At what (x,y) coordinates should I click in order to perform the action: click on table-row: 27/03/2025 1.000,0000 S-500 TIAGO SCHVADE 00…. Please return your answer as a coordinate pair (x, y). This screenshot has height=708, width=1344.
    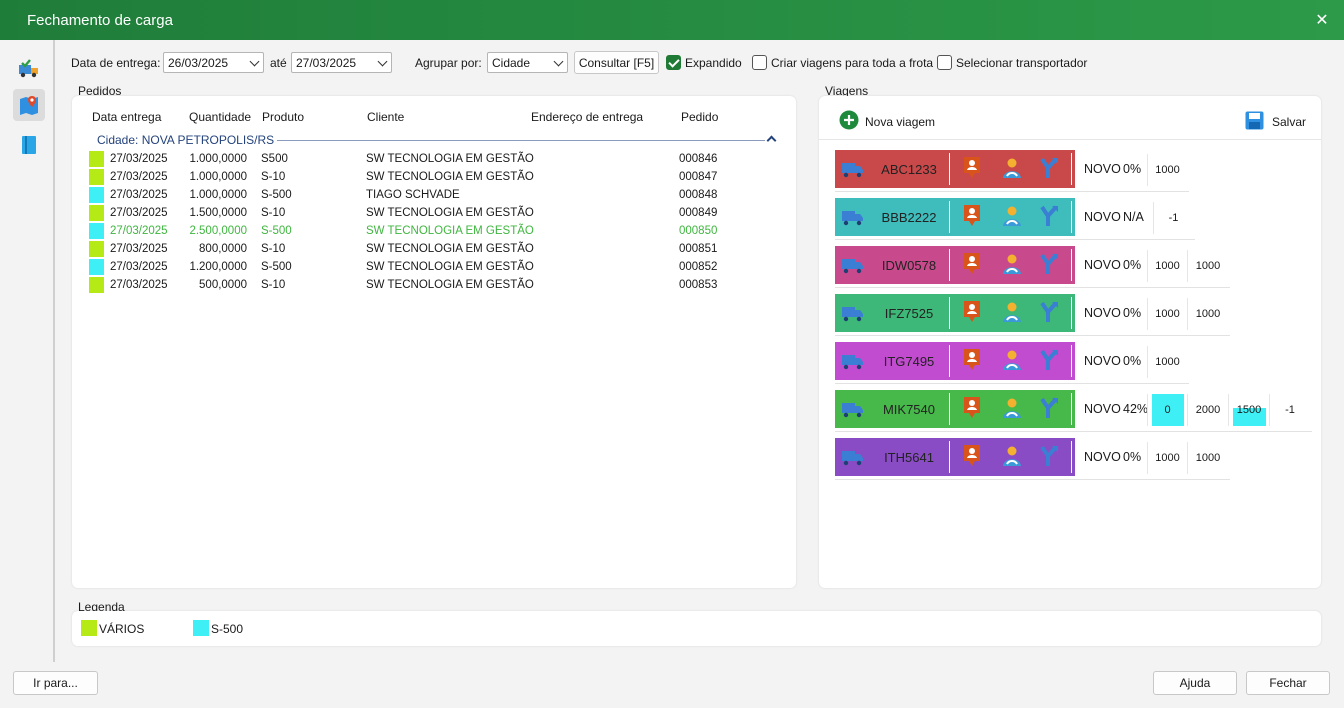
    Looking at the image, I should click on (429, 195).